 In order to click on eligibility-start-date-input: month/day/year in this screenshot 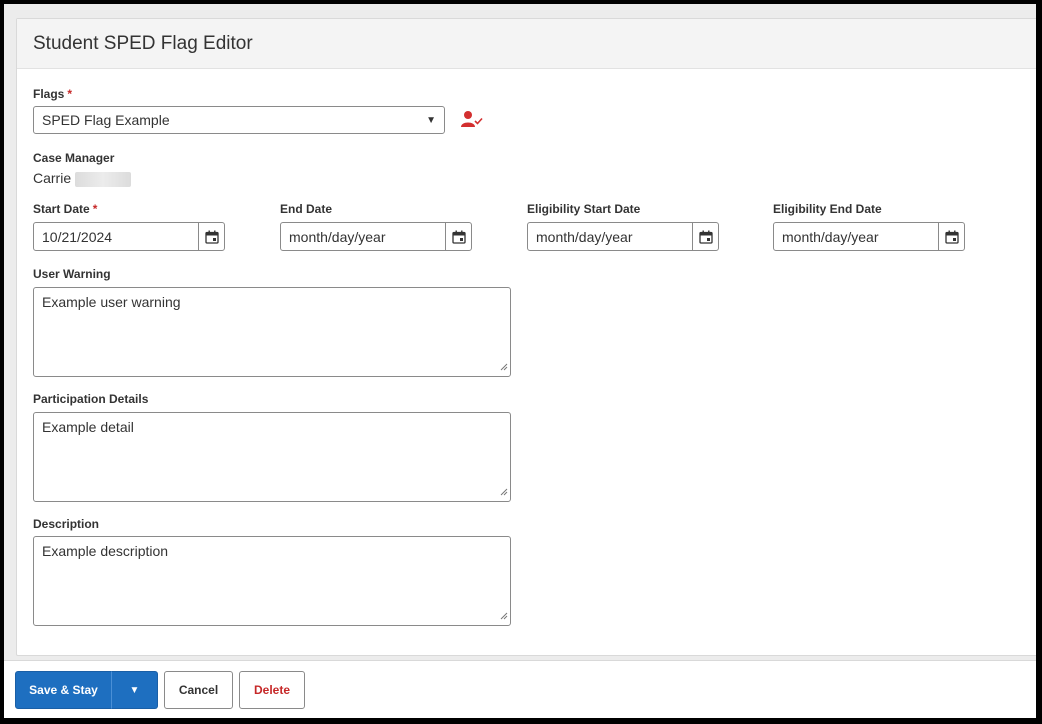, I will do `click(623, 236)`.